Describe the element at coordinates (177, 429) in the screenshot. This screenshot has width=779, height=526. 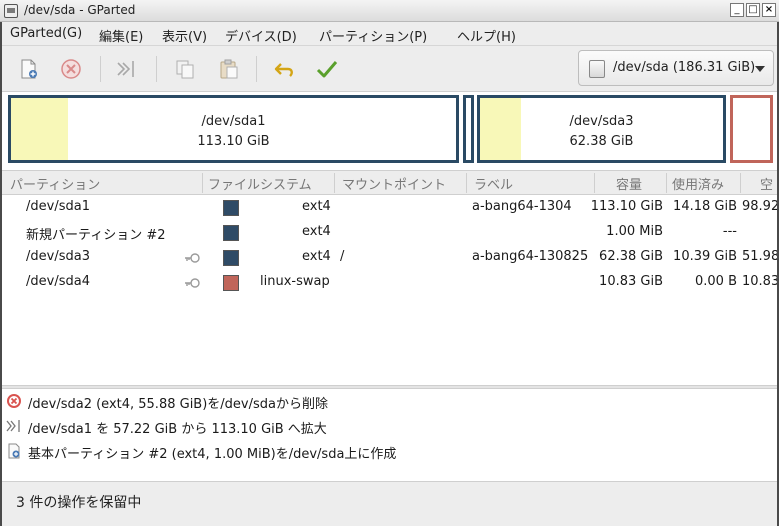
I see `operation-text: /dev/sda1 を 57.22 GiB から 113.10 GiB へ拡大` at that location.